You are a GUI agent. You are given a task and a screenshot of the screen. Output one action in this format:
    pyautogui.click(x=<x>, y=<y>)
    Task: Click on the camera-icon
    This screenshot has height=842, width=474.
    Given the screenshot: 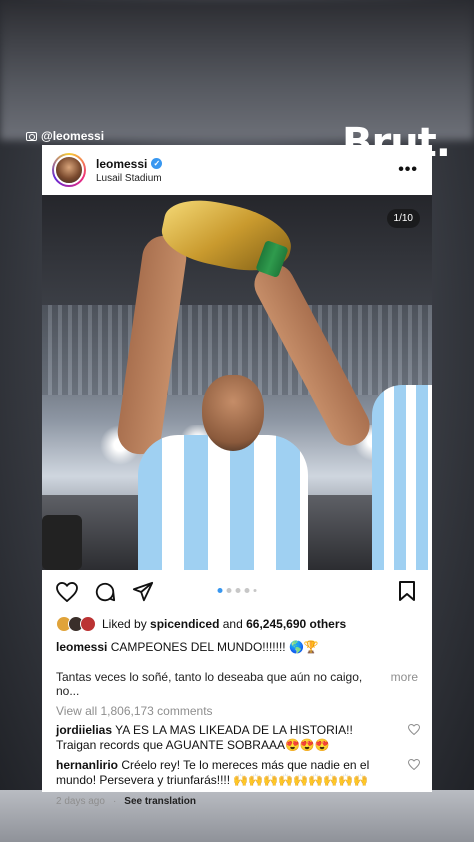 What is the action you would take?
    pyautogui.click(x=31, y=136)
    